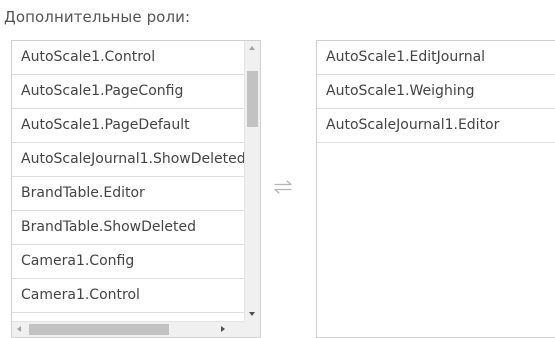  What do you see at coordinates (252, 329) in the screenshot?
I see `scrollbar-corner` at bounding box center [252, 329].